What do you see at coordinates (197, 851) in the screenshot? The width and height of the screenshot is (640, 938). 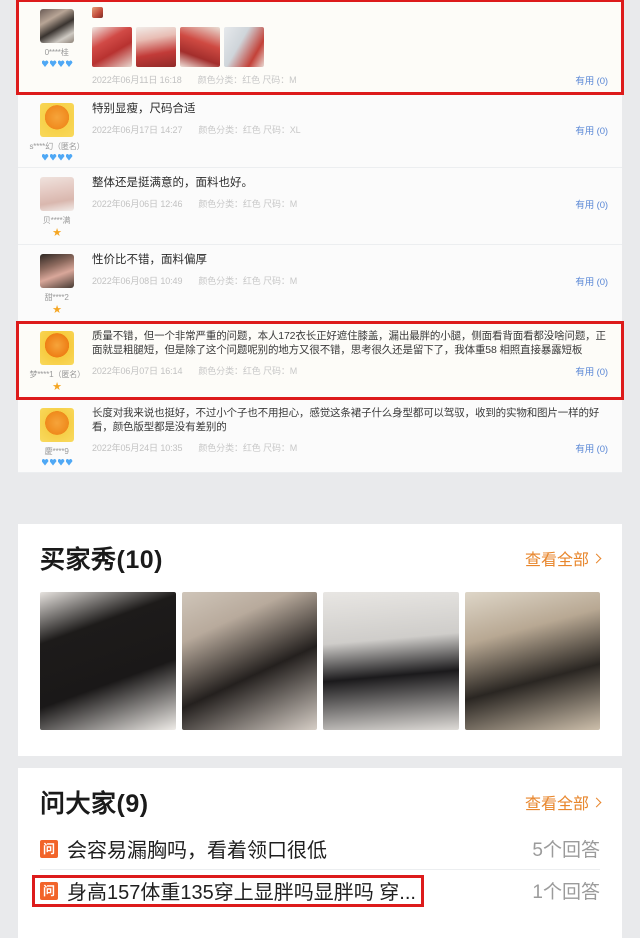 I see `question-text: 会容易漏胸吗，看着领口很低` at bounding box center [197, 851].